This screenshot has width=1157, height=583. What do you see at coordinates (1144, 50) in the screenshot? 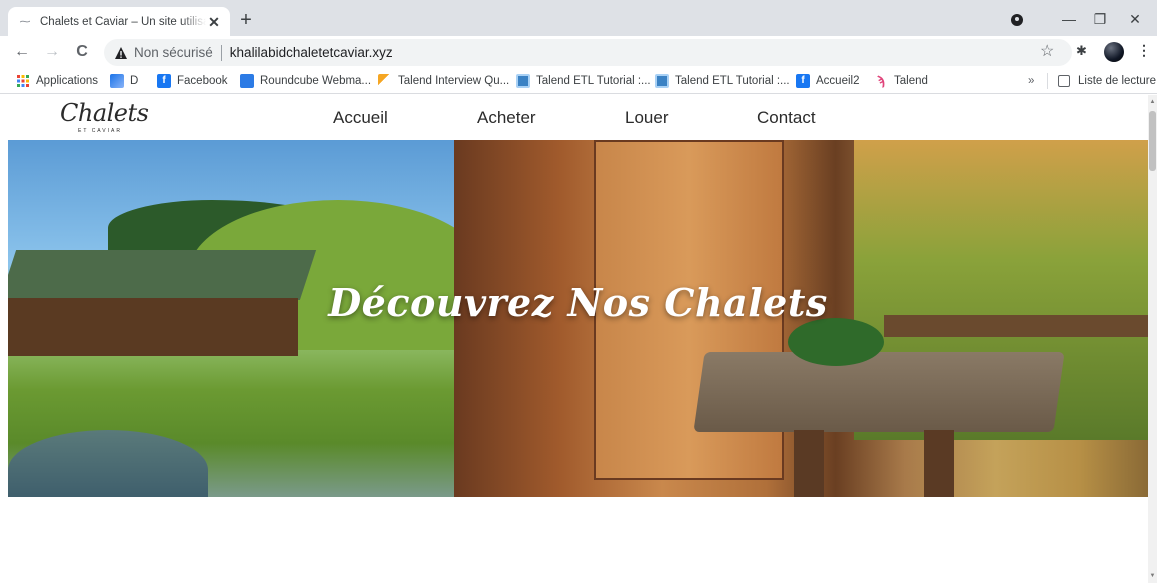
I see `menu-kebab-icon: ⋮` at bounding box center [1144, 50].